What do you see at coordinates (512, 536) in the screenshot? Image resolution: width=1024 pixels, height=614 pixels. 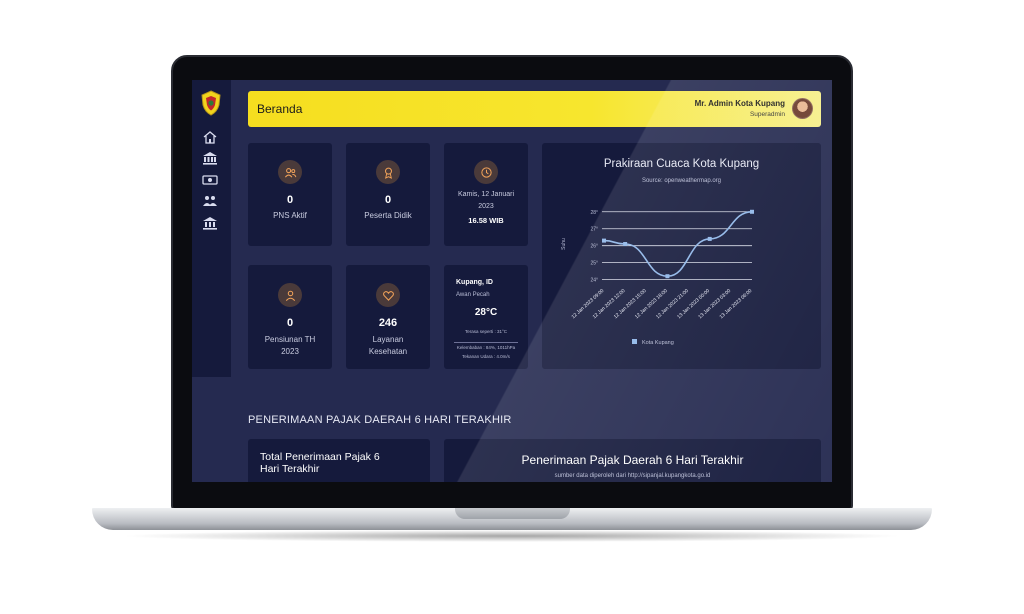 I see `laptop-shadow` at bounding box center [512, 536].